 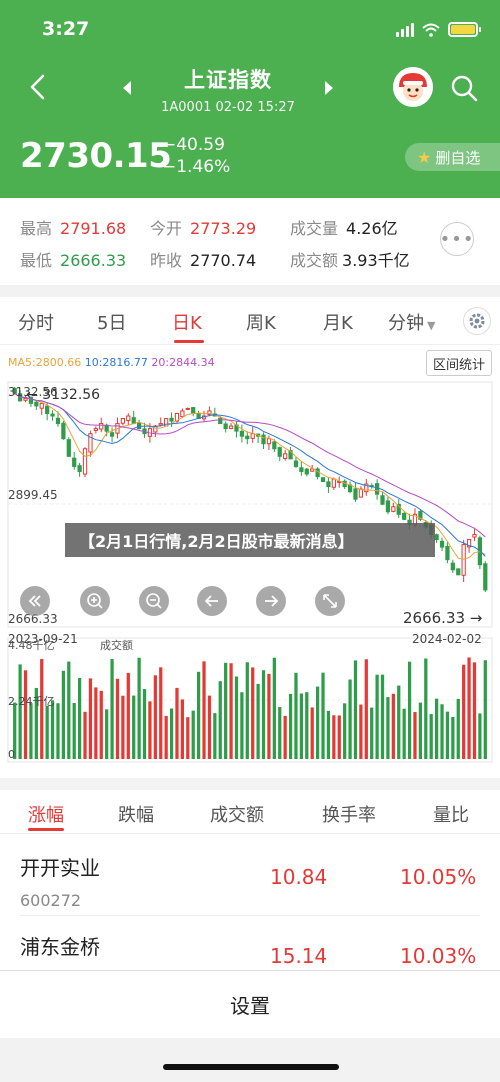 What do you see at coordinates (36, 228) in the screenshot?
I see `stat-high-label: 最高` at bounding box center [36, 228].